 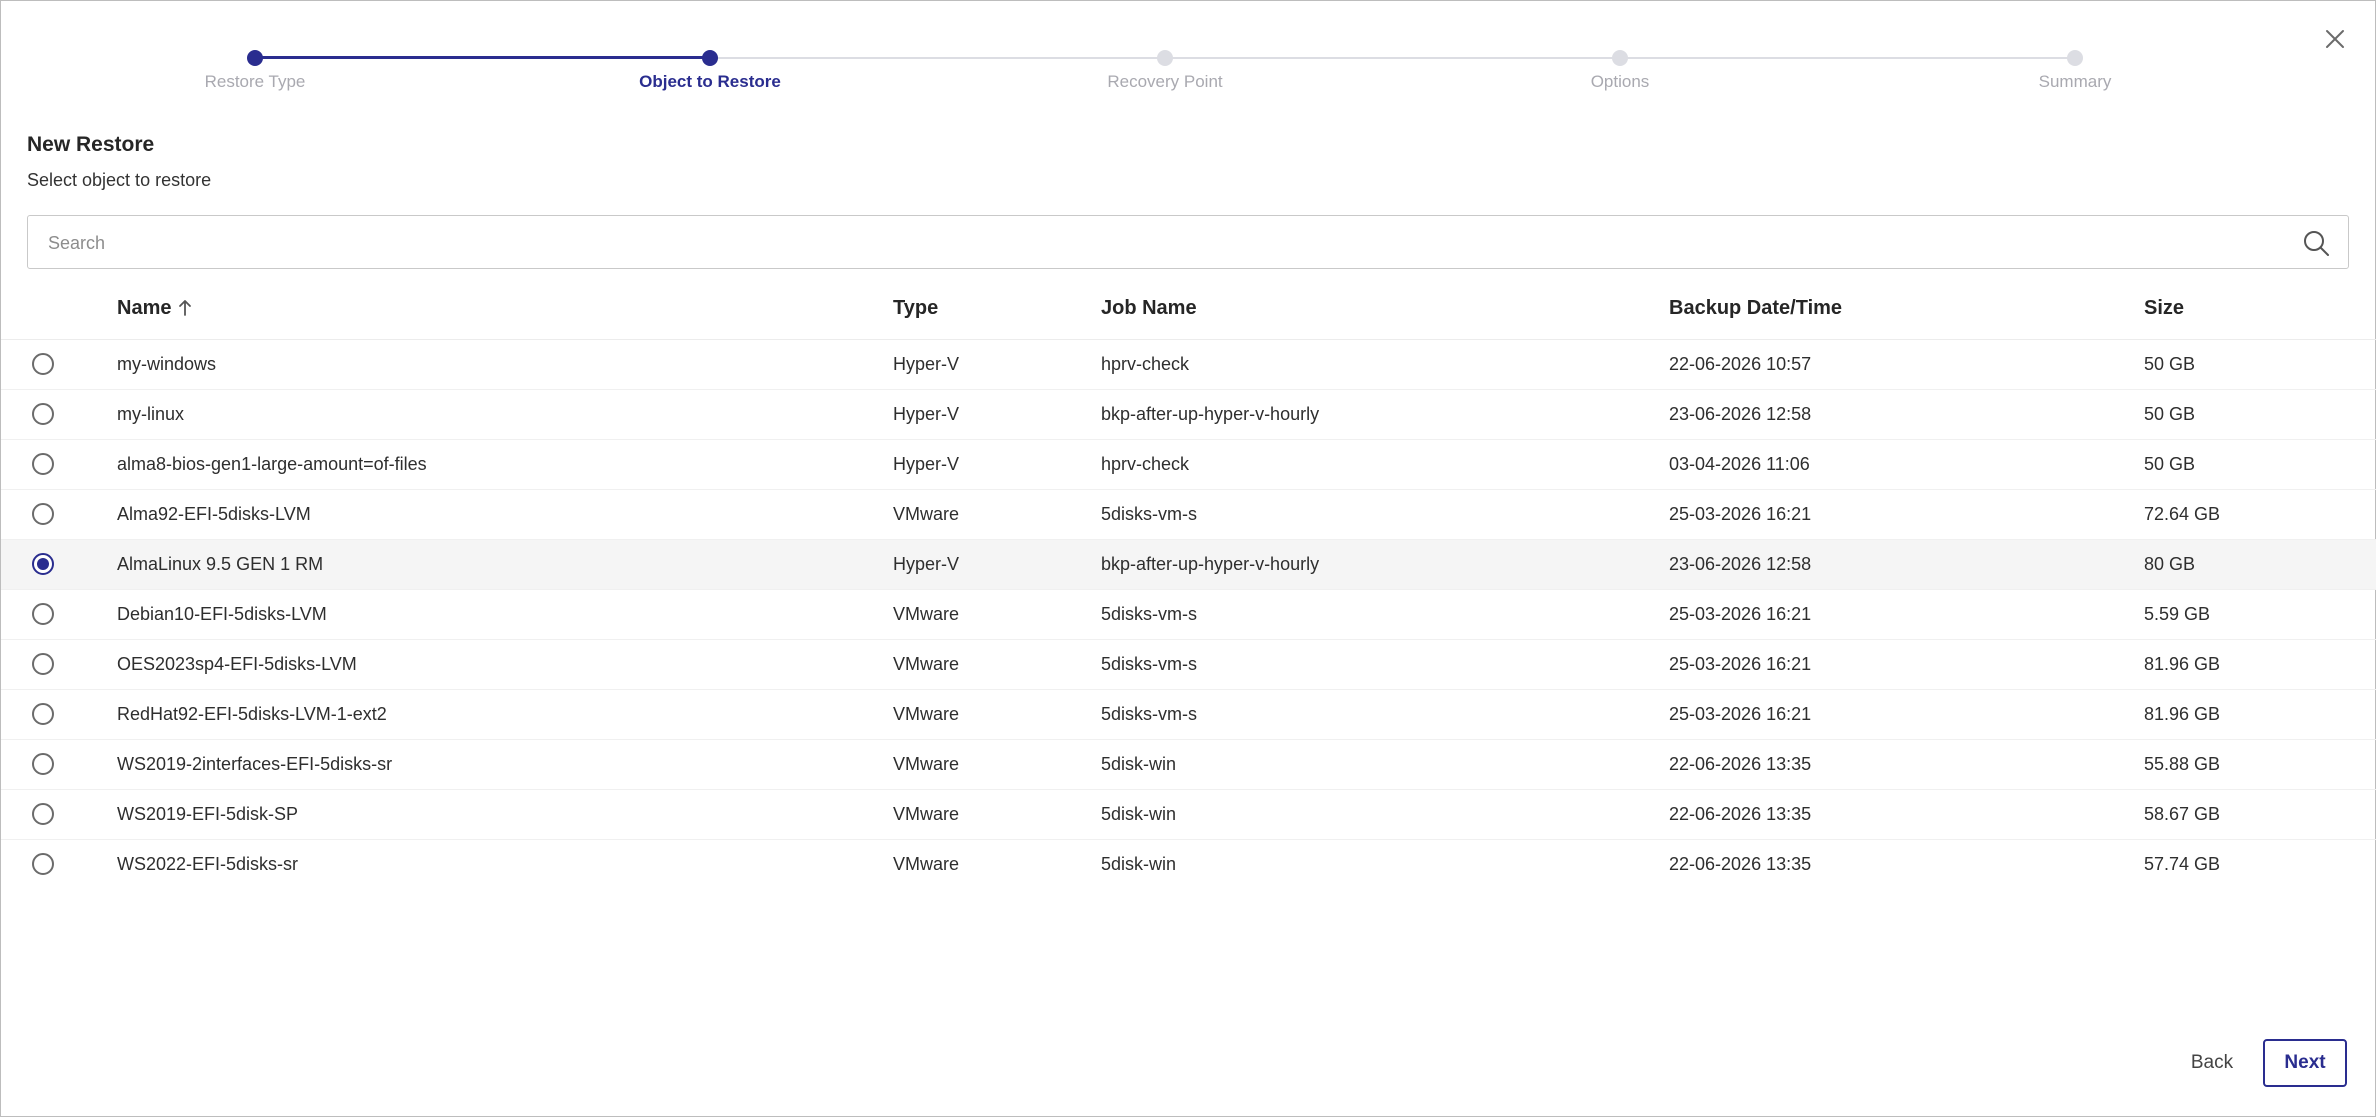 I want to click on step-dot-options, so click(x=1620, y=58).